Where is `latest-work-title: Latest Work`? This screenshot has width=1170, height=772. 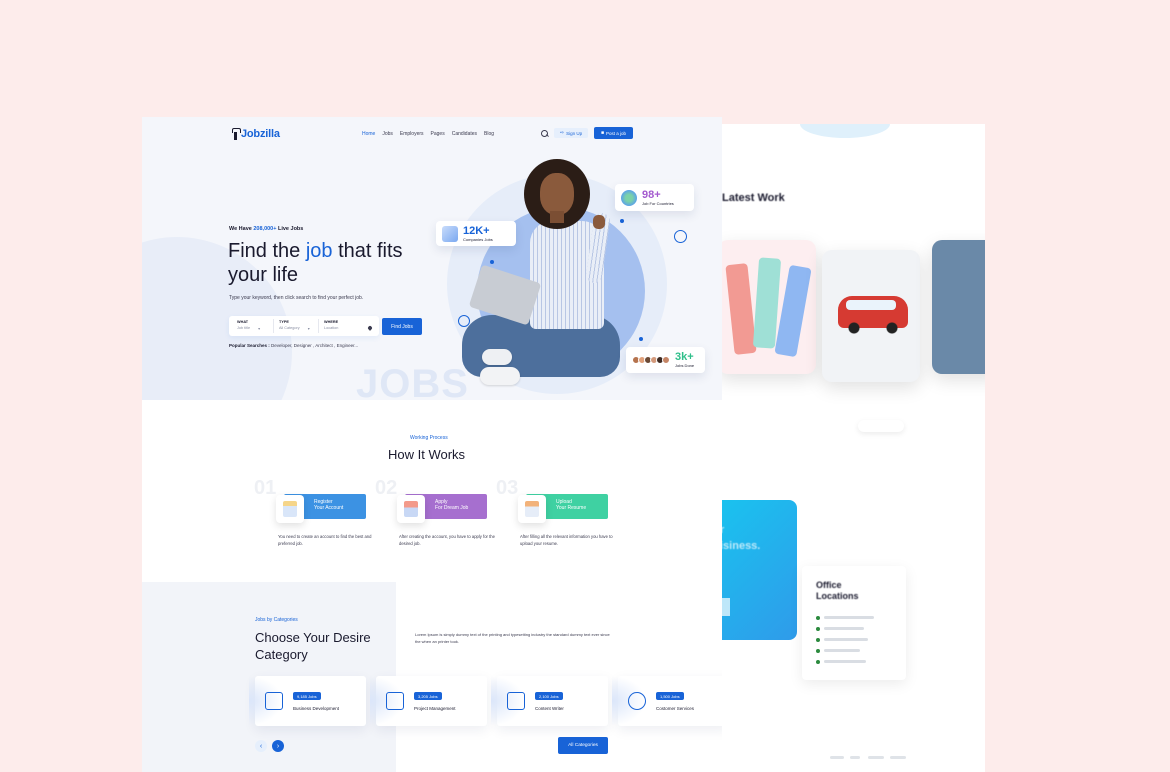 latest-work-title: Latest Work is located at coordinates (753, 198).